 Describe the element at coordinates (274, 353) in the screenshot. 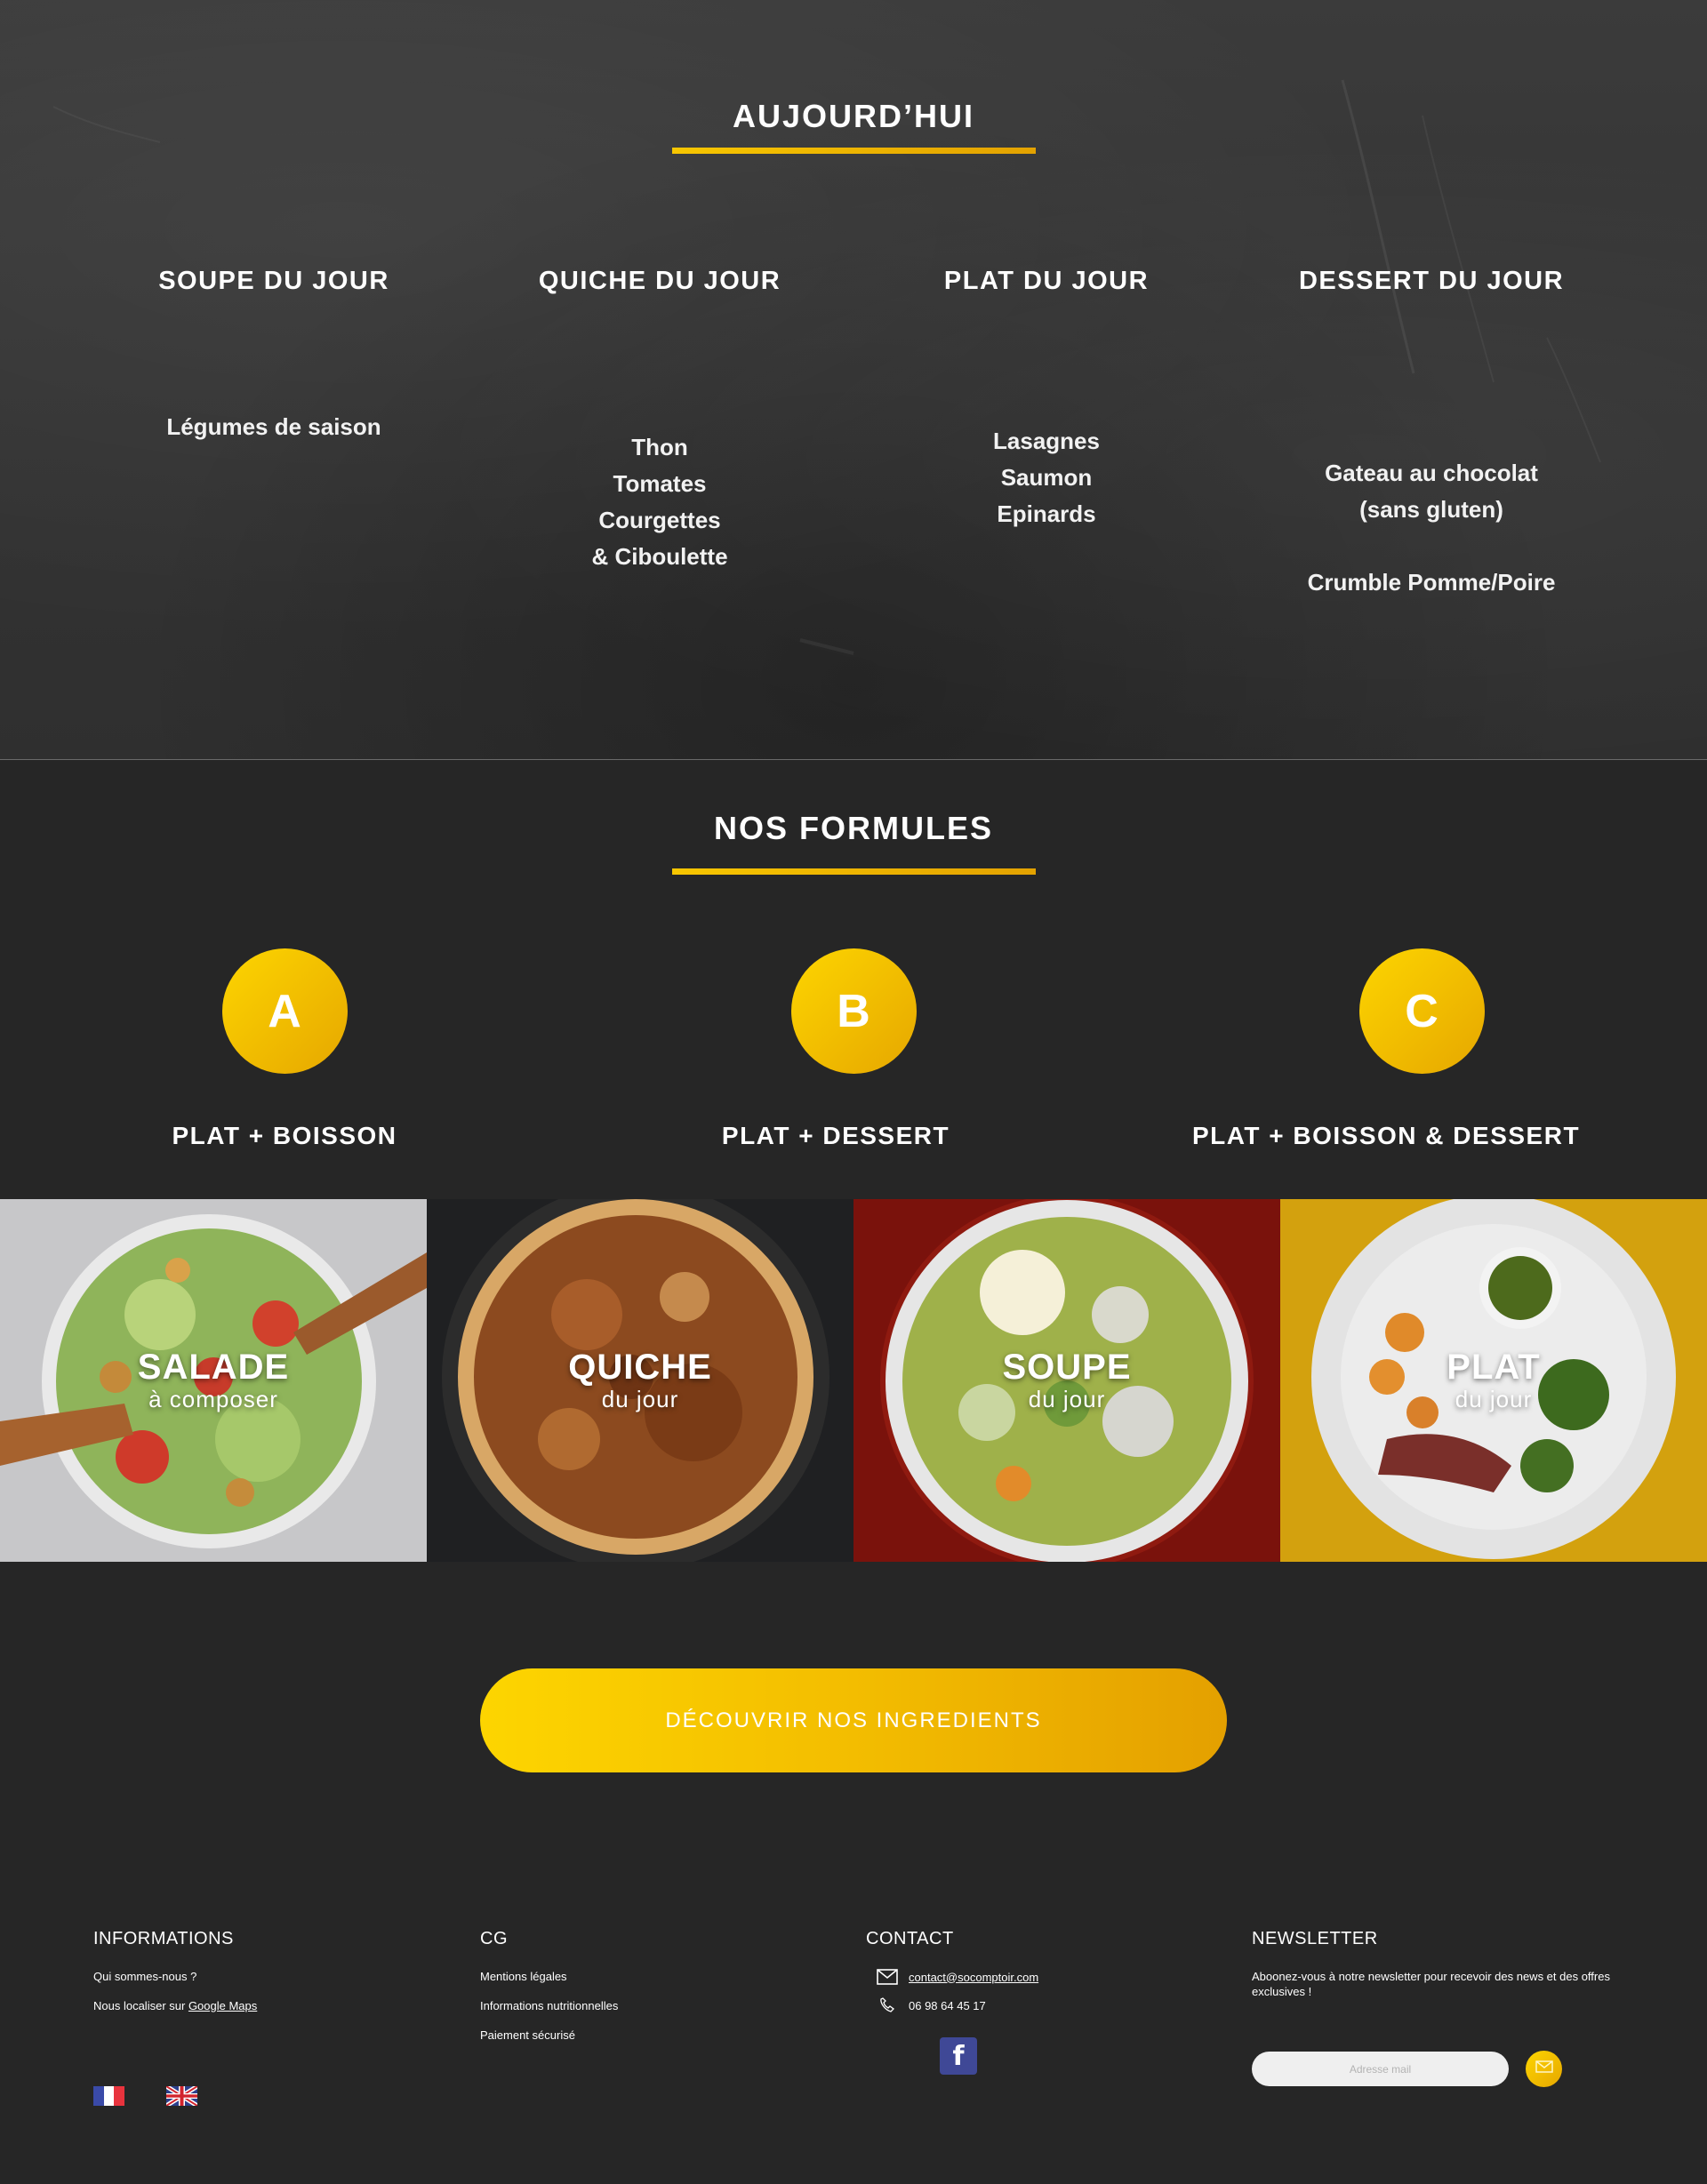

I see `soup-of-the-day: SOUPE DU JOUR Légumes de saison` at that location.